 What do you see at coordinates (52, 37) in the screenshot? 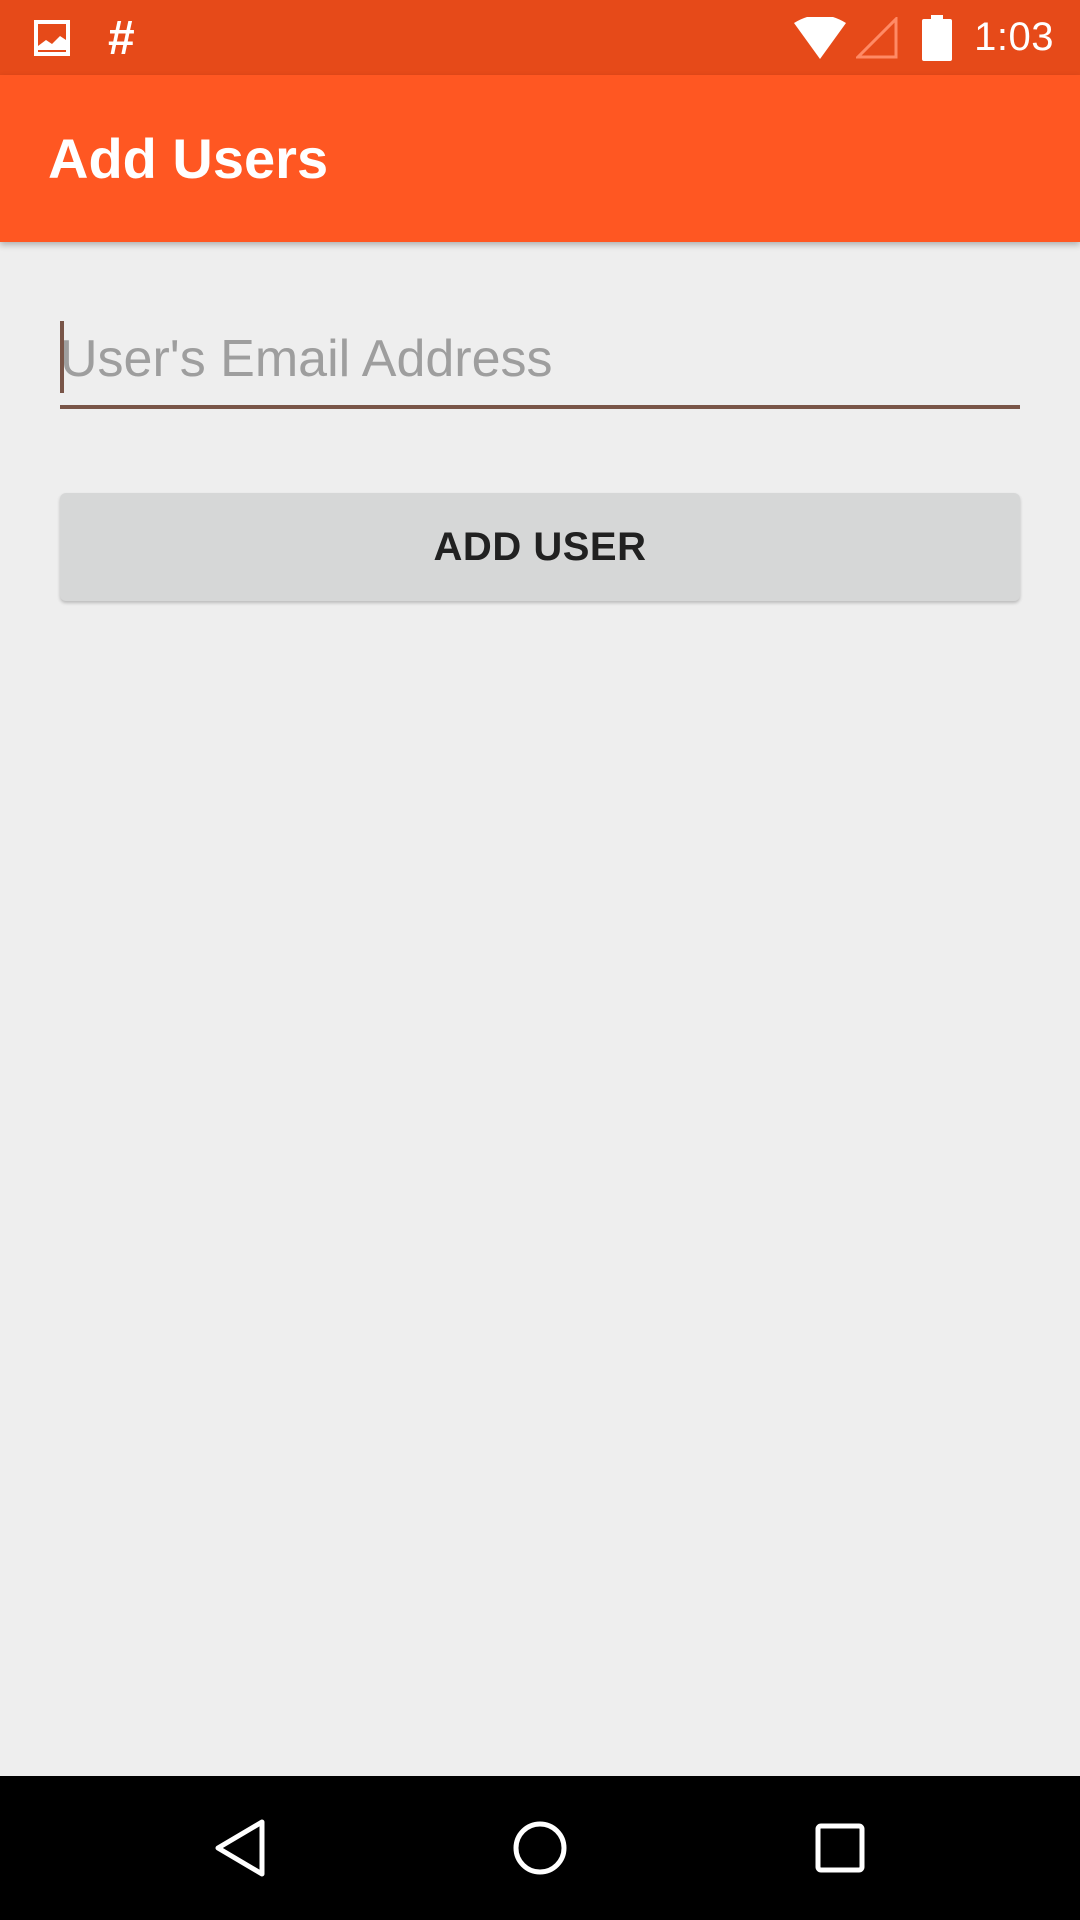
I see `image-icon` at bounding box center [52, 37].